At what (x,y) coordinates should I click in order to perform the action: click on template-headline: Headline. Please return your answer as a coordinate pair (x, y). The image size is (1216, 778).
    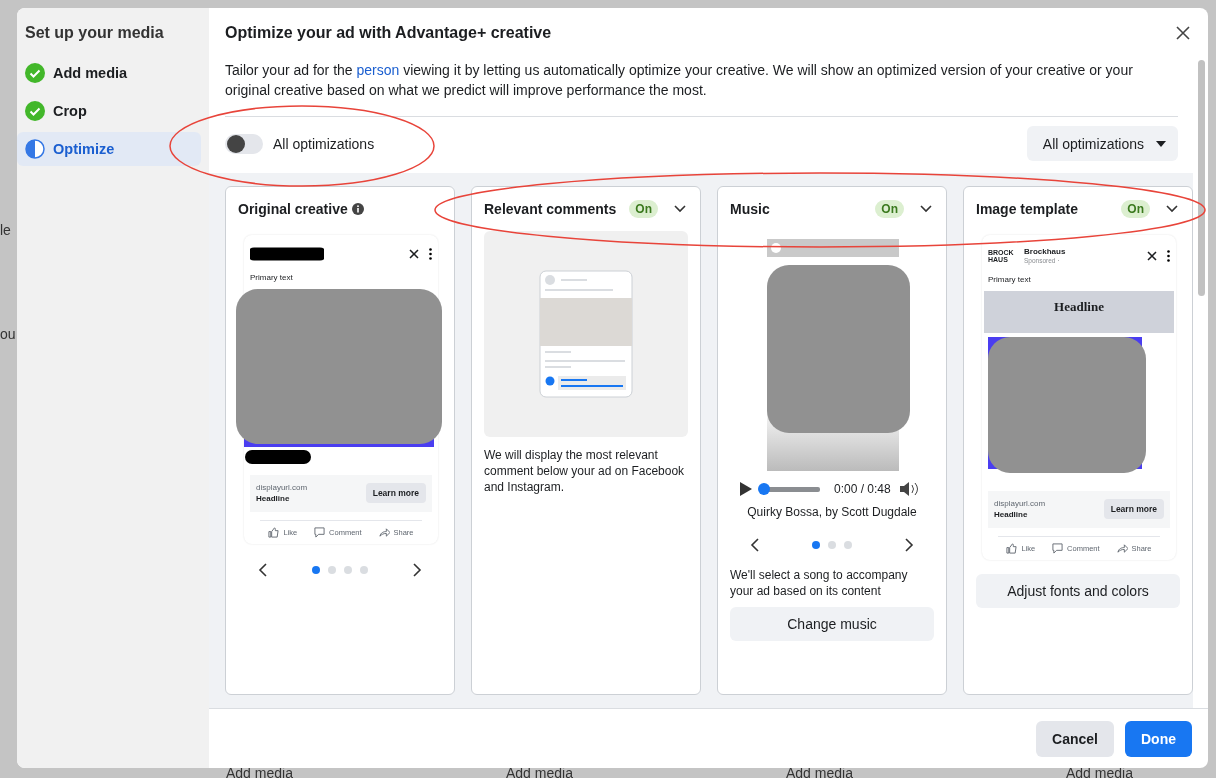
    Looking at the image, I should click on (1079, 307).